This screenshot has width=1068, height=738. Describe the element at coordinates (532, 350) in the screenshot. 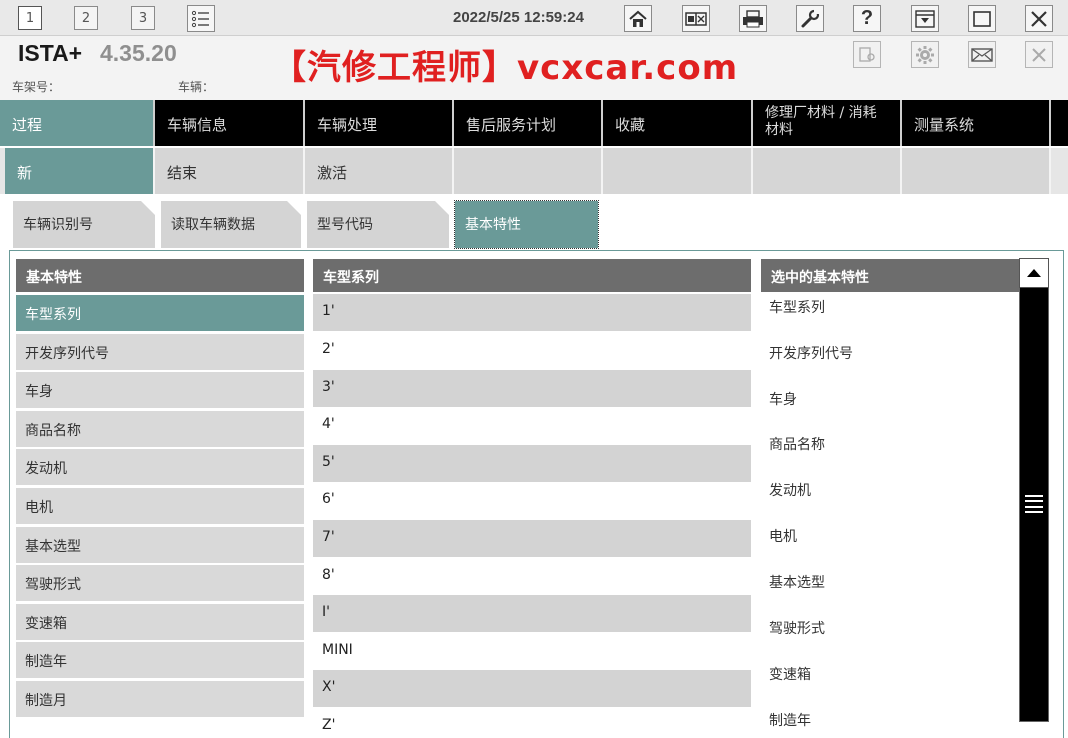

I see `series-item: 2'` at that location.